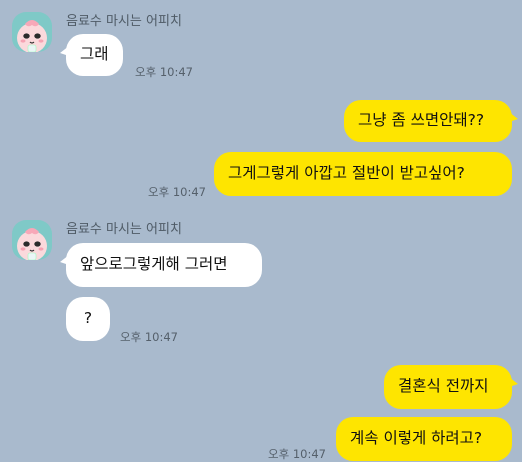 The image size is (522, 462). What do you see at coordinates (346, 173) in the screenshot?
I see `message-text: 그게그렇게 아깝고 절반이 받고싶어?` at bounding box center [346, 173].